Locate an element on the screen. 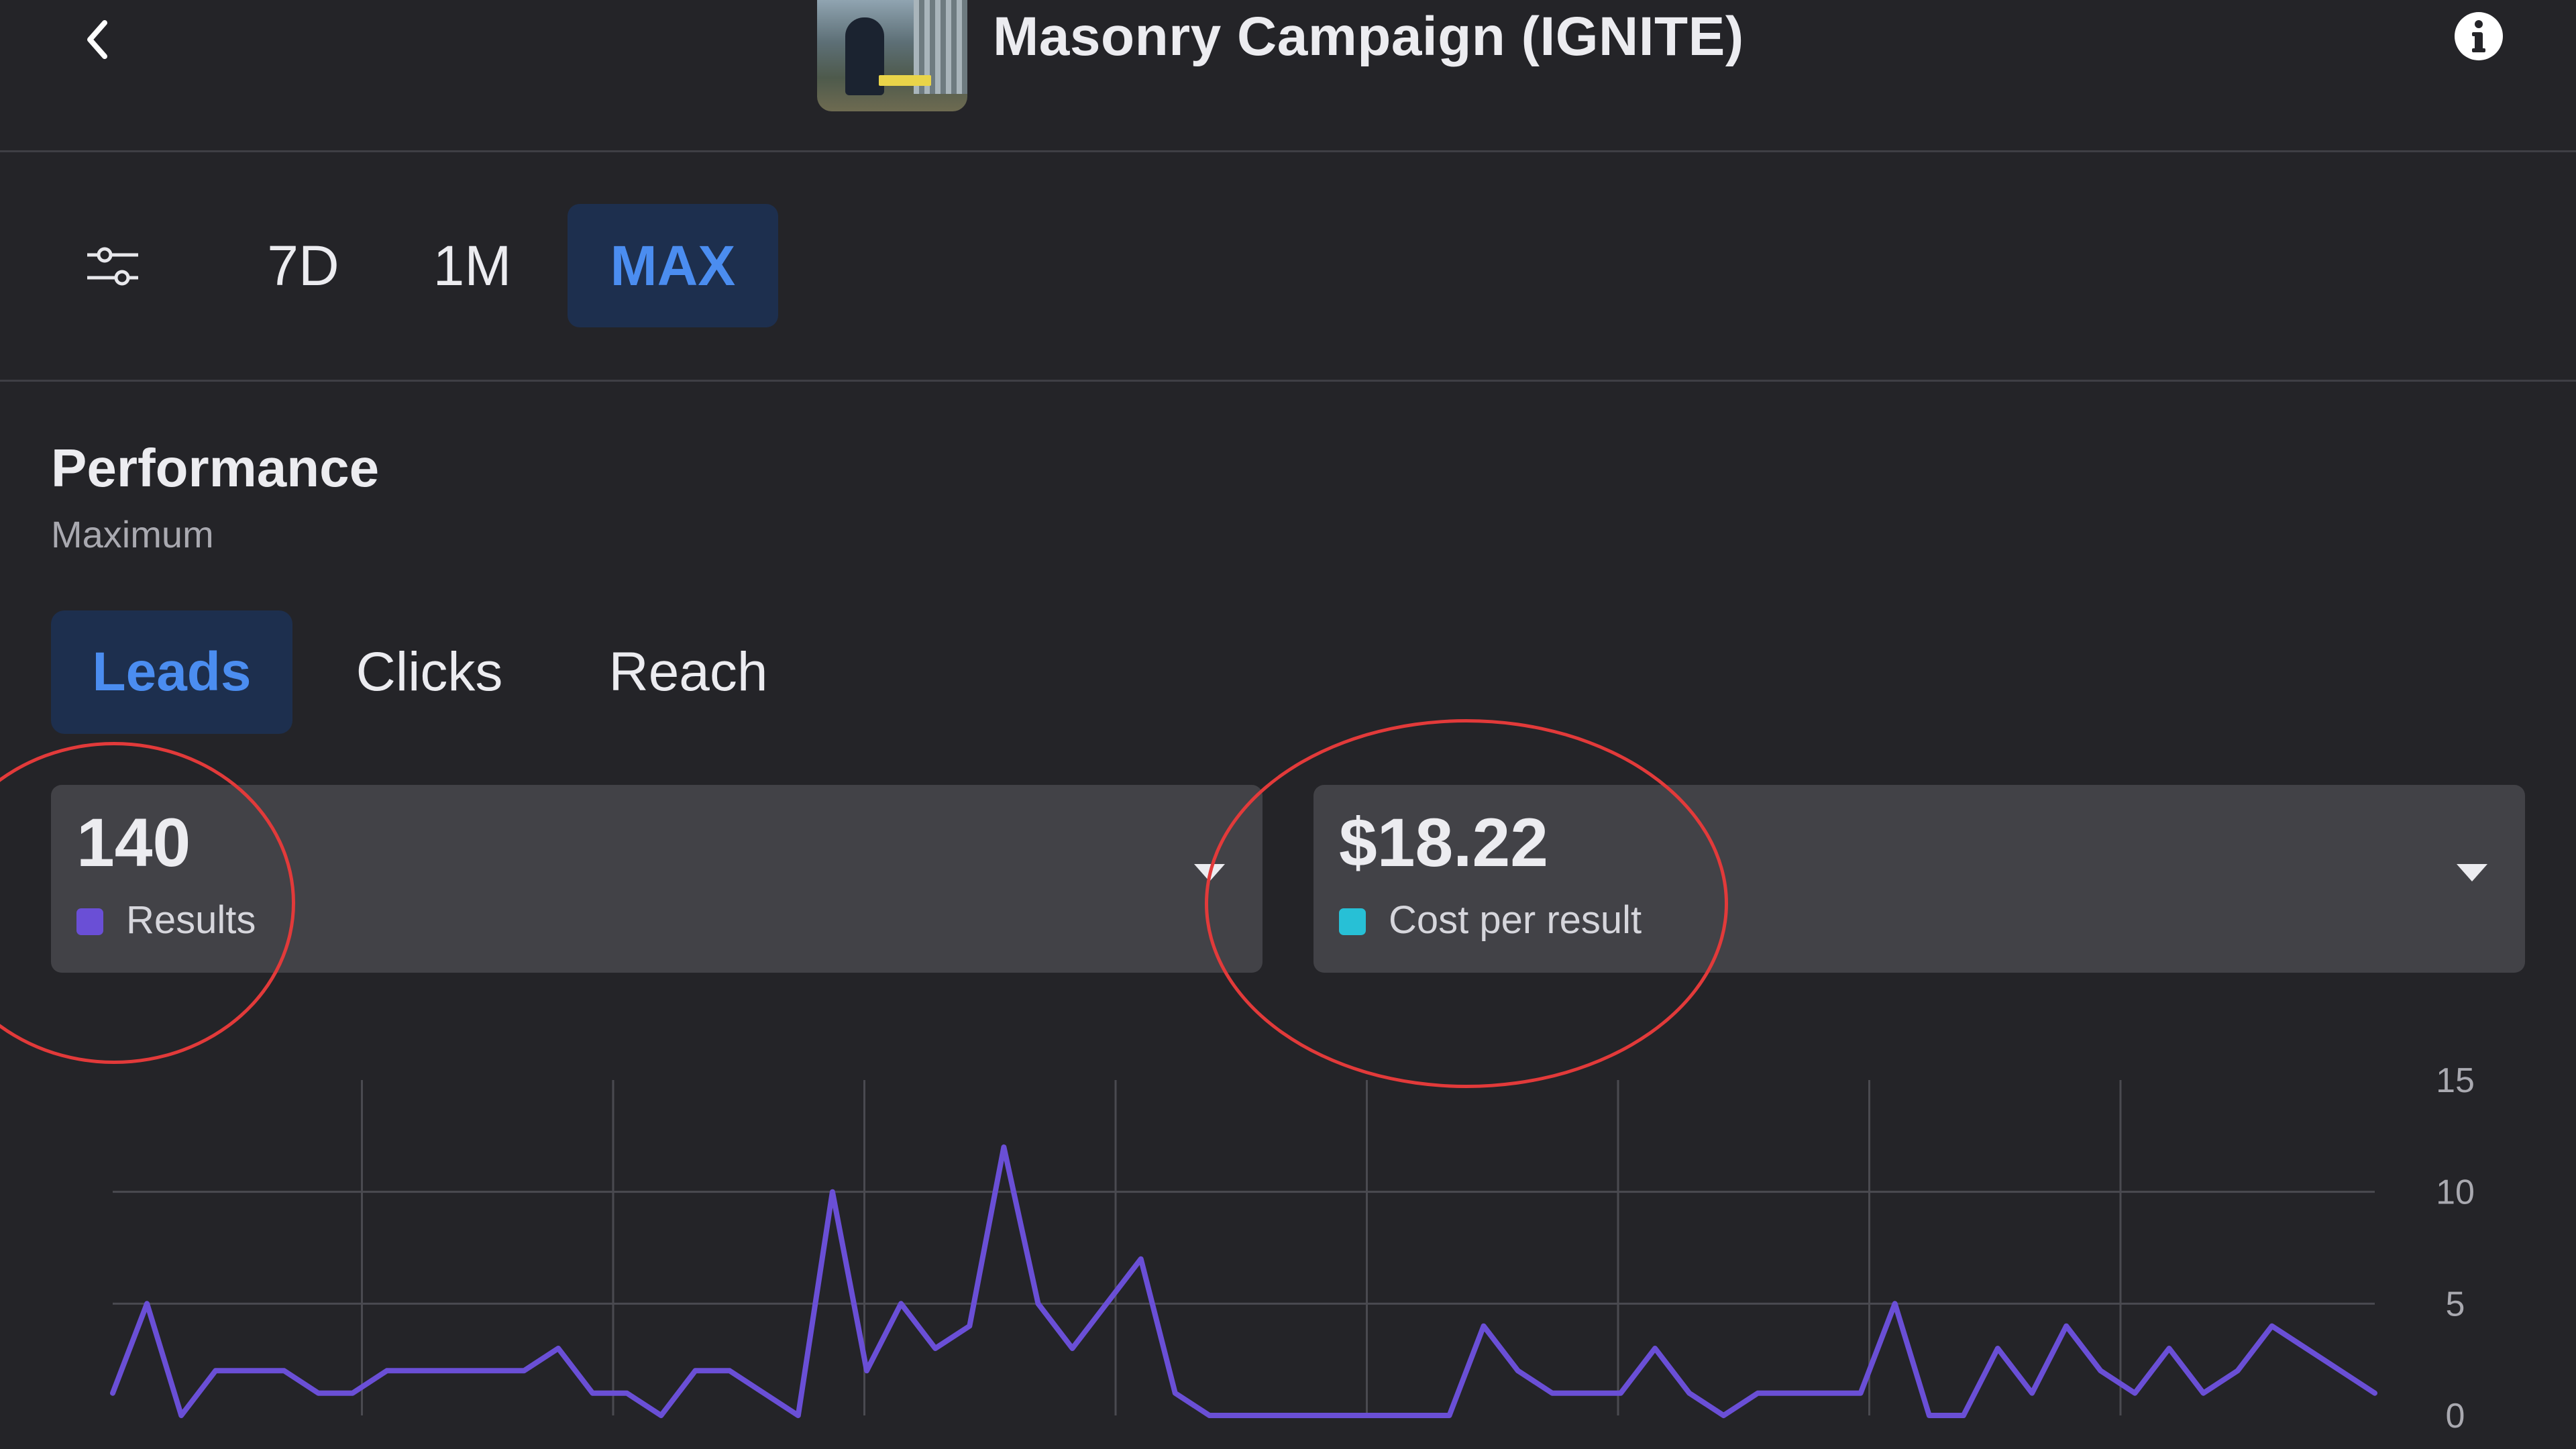 The height and width of the screenshot is (1449, 2576). section-title: Performance is located at coordinates (215, 468).